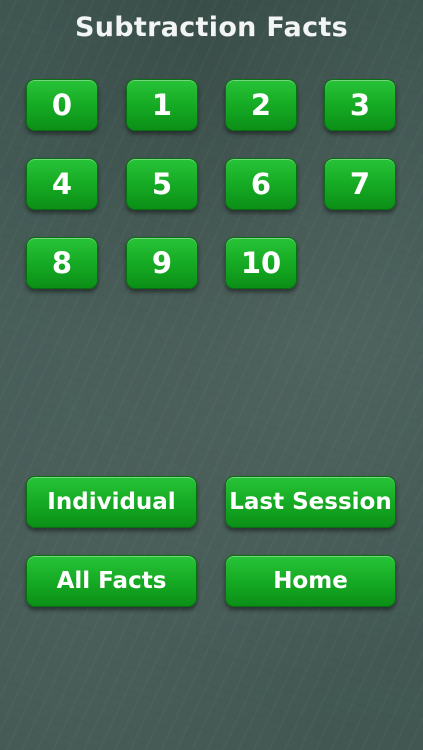  Describe the element at coordinates (62, 184) in the screenshot. I see `number-button-4: 4` at that location.